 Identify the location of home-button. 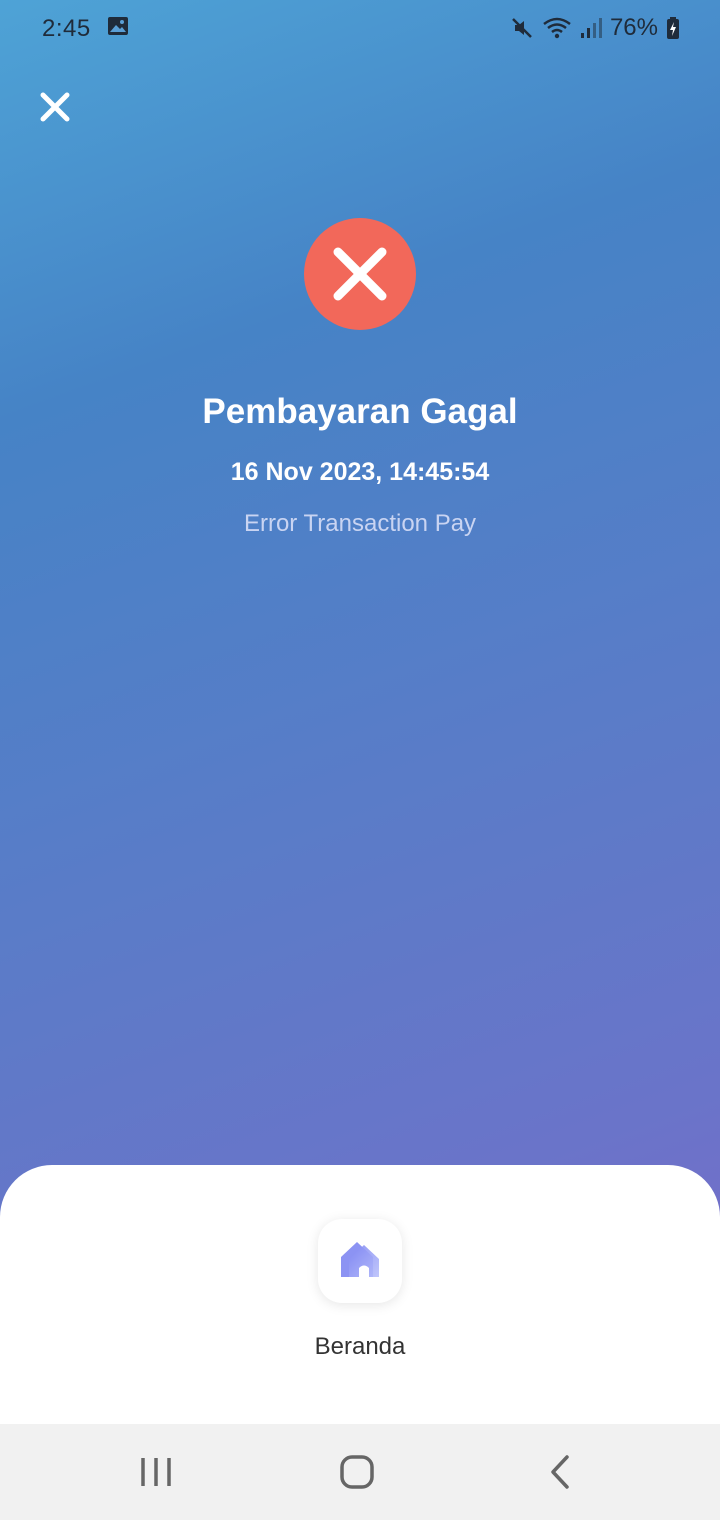
(360, 1261).